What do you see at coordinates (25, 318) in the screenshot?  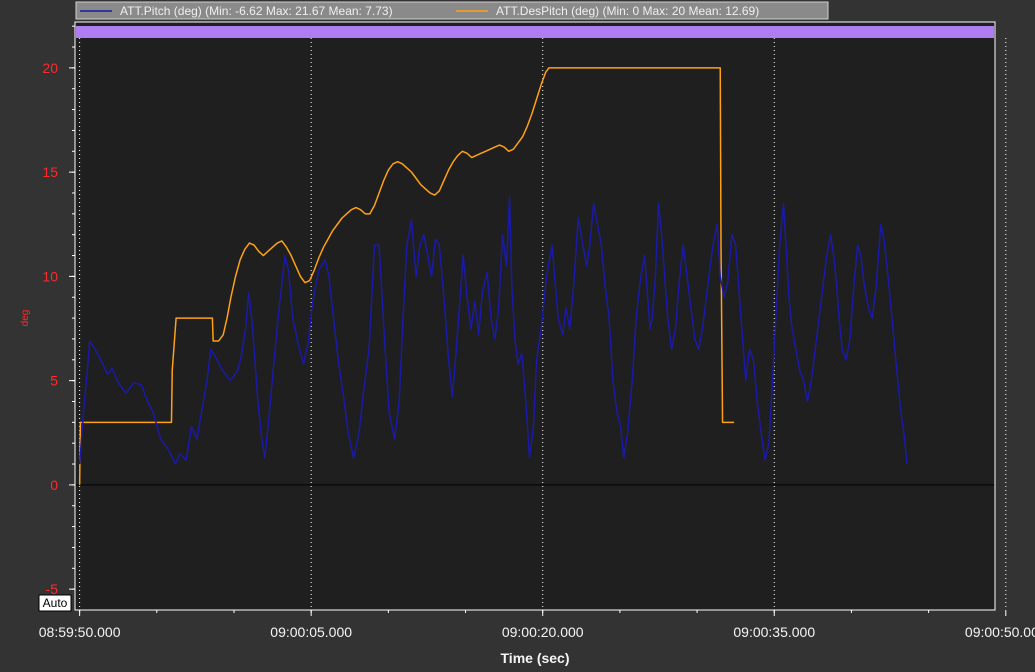 I see `y-axis-title: deg` at bounding box center [25, 318].